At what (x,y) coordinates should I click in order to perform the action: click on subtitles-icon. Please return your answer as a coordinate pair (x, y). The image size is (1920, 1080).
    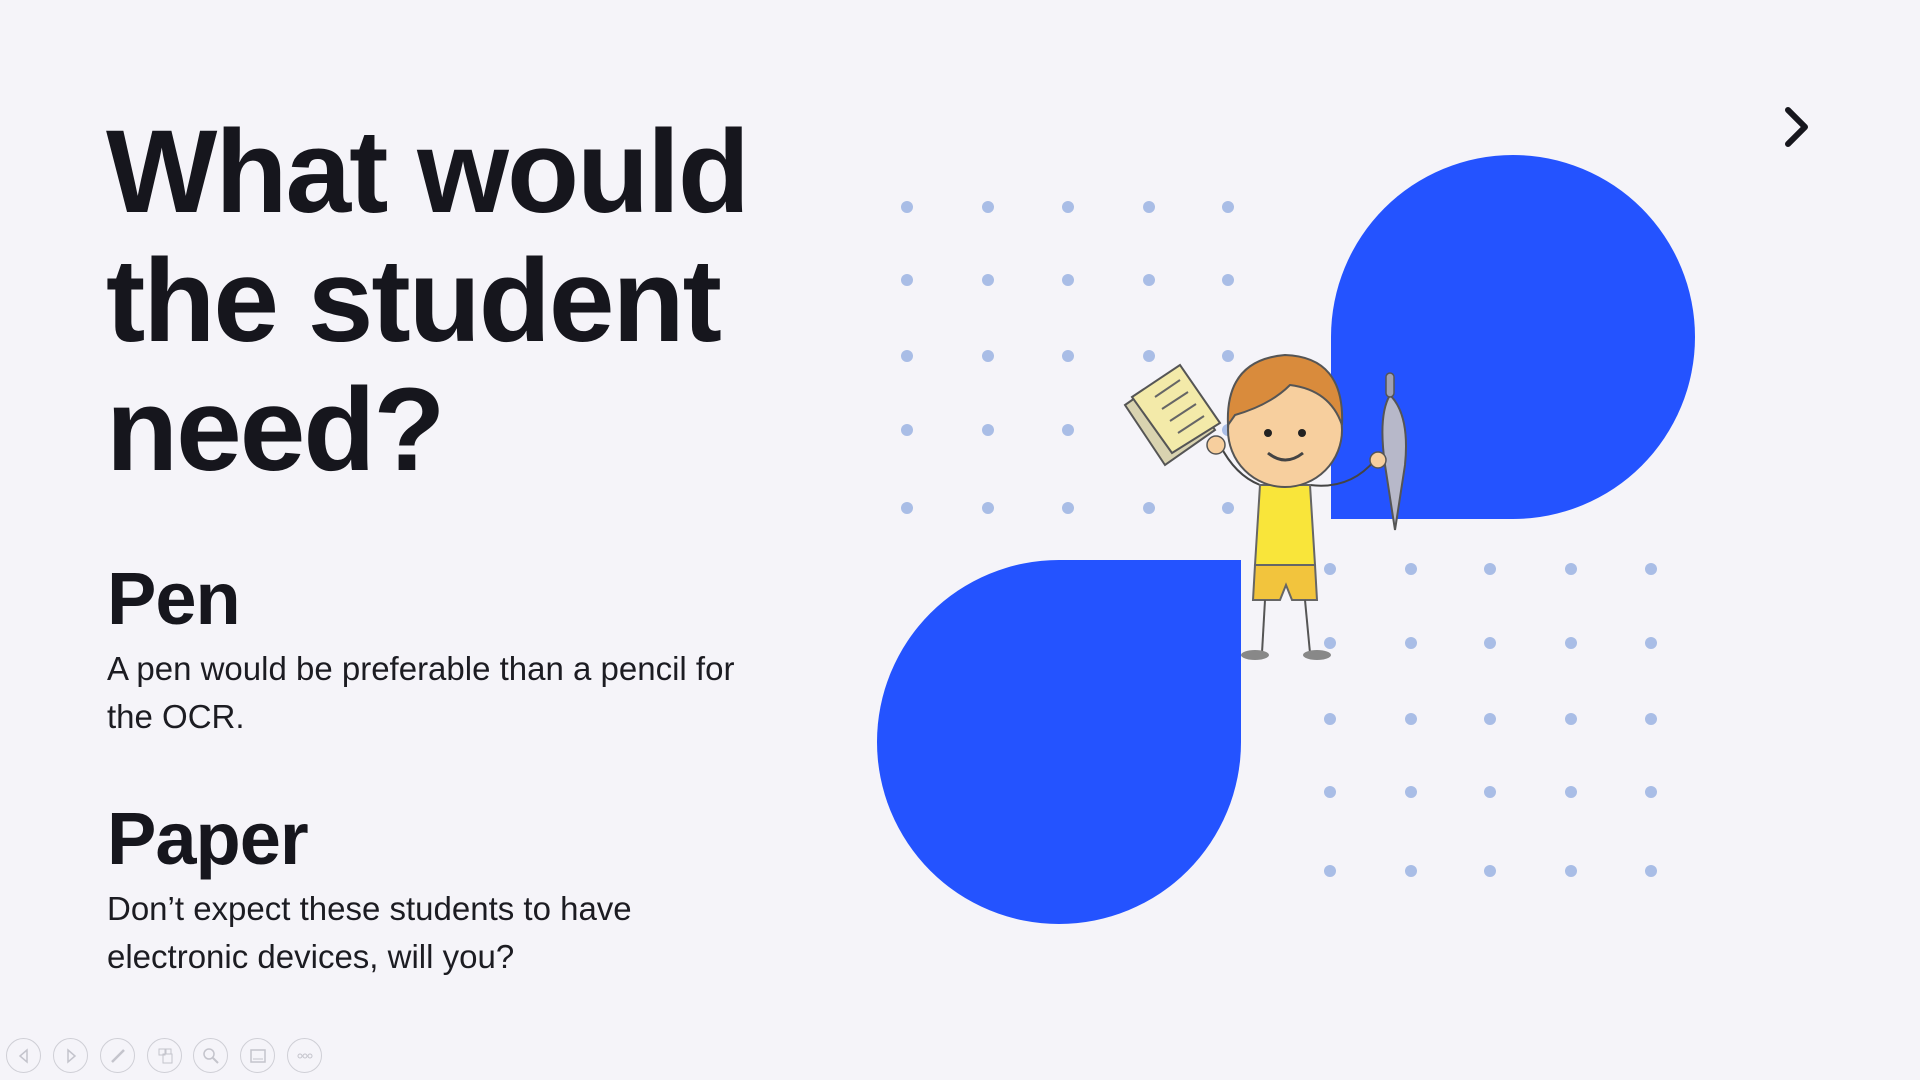
    Looking at the image, I should click on (257, 1055).